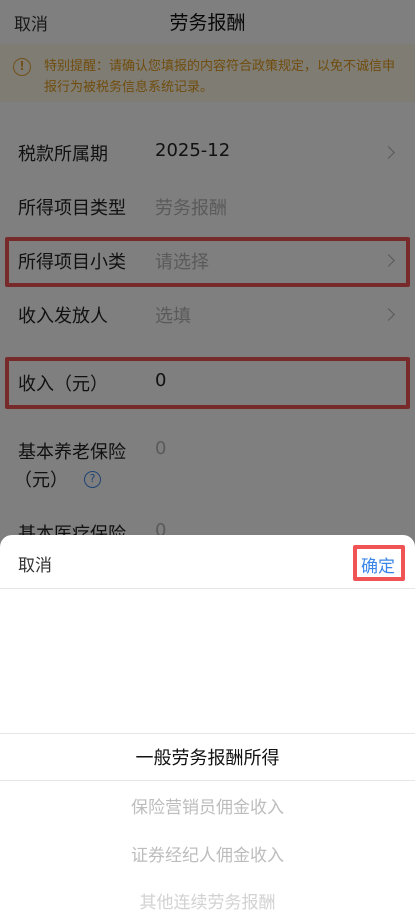 The width and height of the screenshot is (415, 924). I want to click on picker-header: 取消 确定, so click(207, 562).